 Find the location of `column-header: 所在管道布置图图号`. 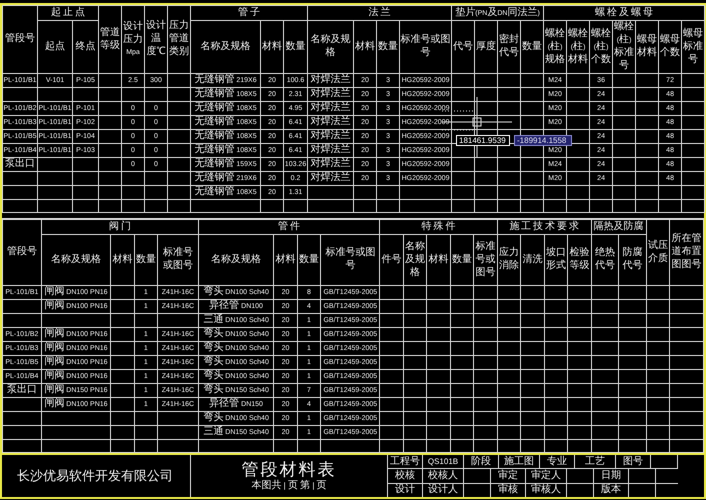

column-header: 所在管道布置图图号 is located at coordinates (687, 253).